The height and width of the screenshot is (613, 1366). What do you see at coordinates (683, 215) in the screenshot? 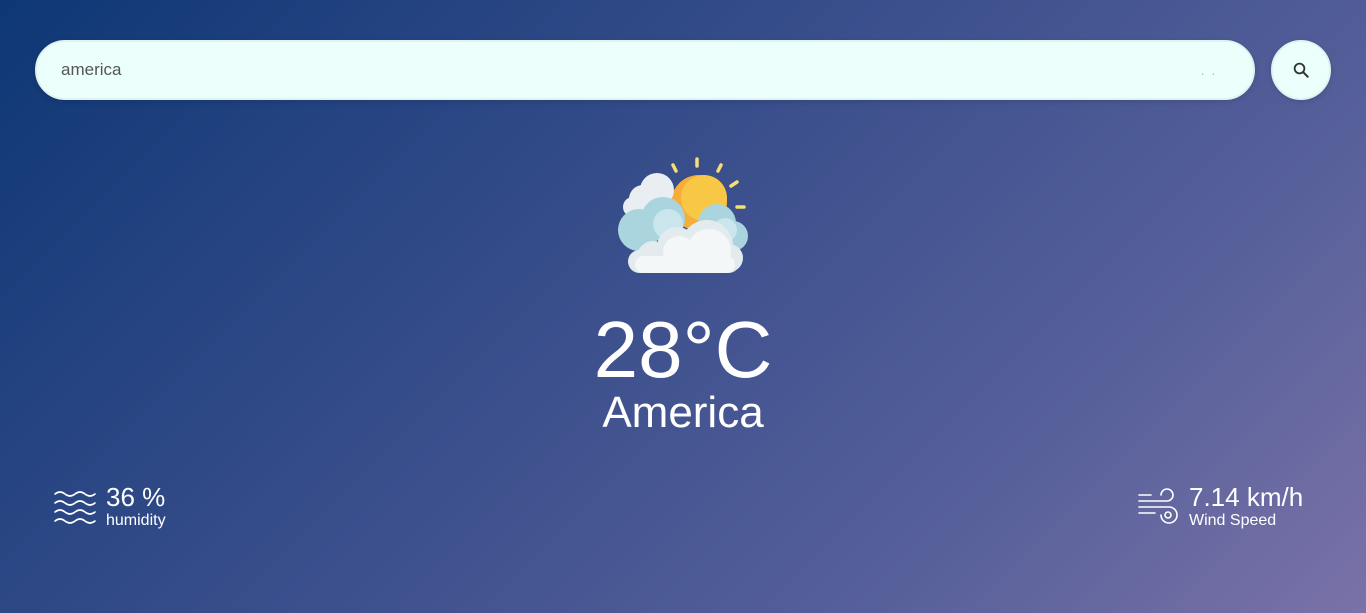
I see `partly-cloudy-sun-icon` at bounding box center [683, 215].